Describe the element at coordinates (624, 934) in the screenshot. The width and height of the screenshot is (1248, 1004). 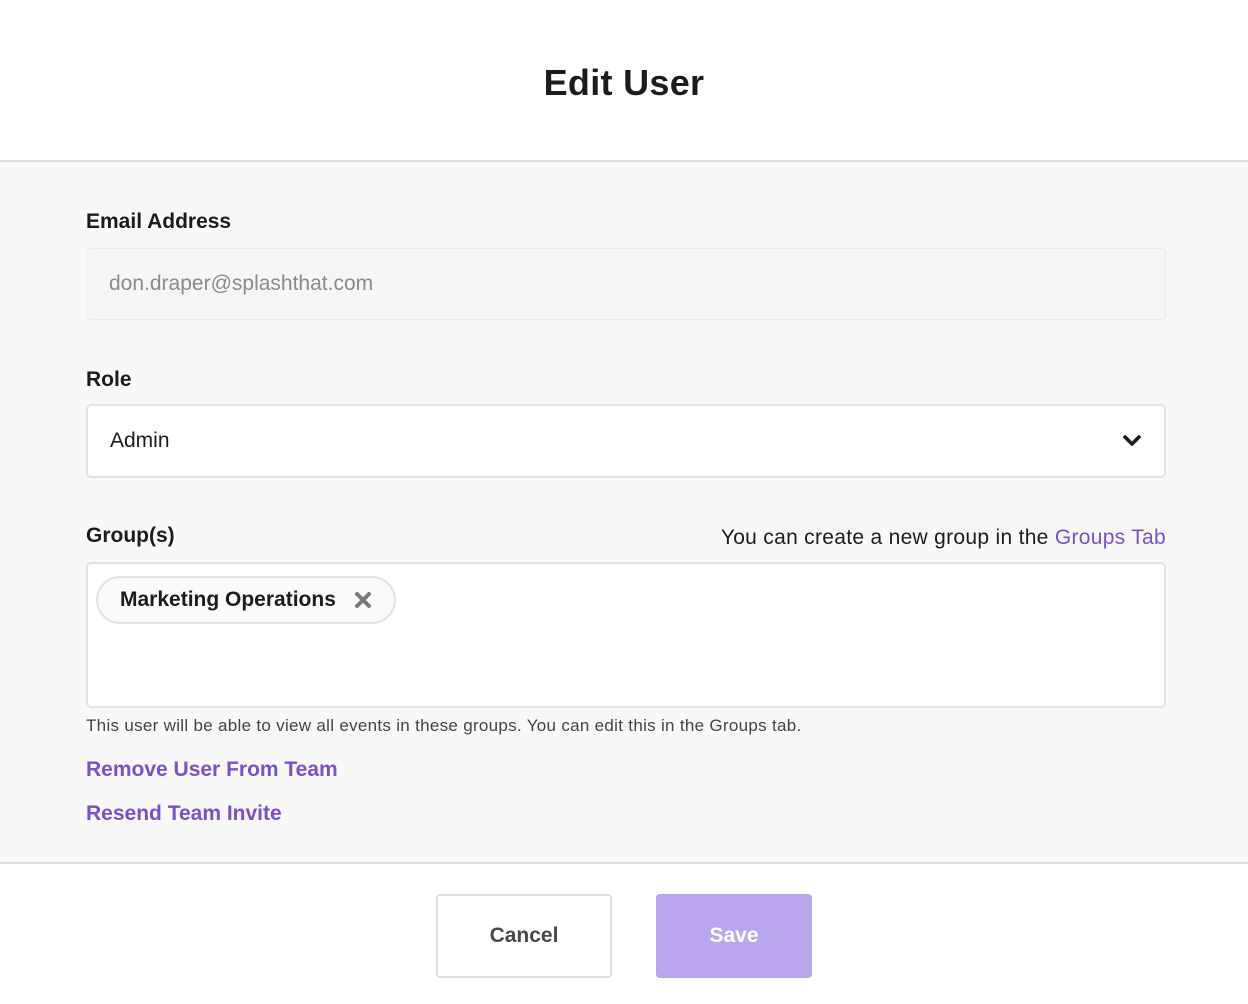
I see `modal-footer: Cancel Save` at that location.